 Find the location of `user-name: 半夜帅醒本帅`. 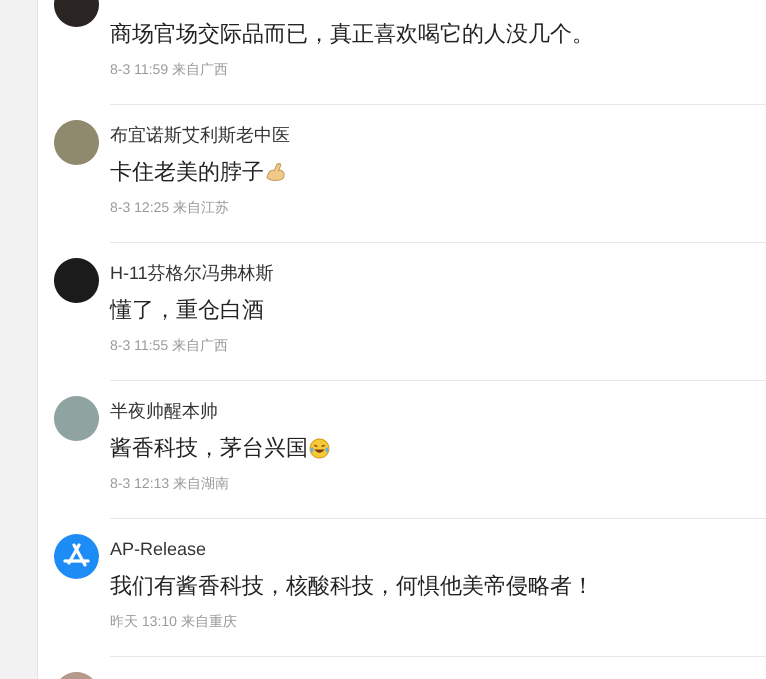

user-name: 半夜帅醒本帅 is located at coordinates (438, 411).